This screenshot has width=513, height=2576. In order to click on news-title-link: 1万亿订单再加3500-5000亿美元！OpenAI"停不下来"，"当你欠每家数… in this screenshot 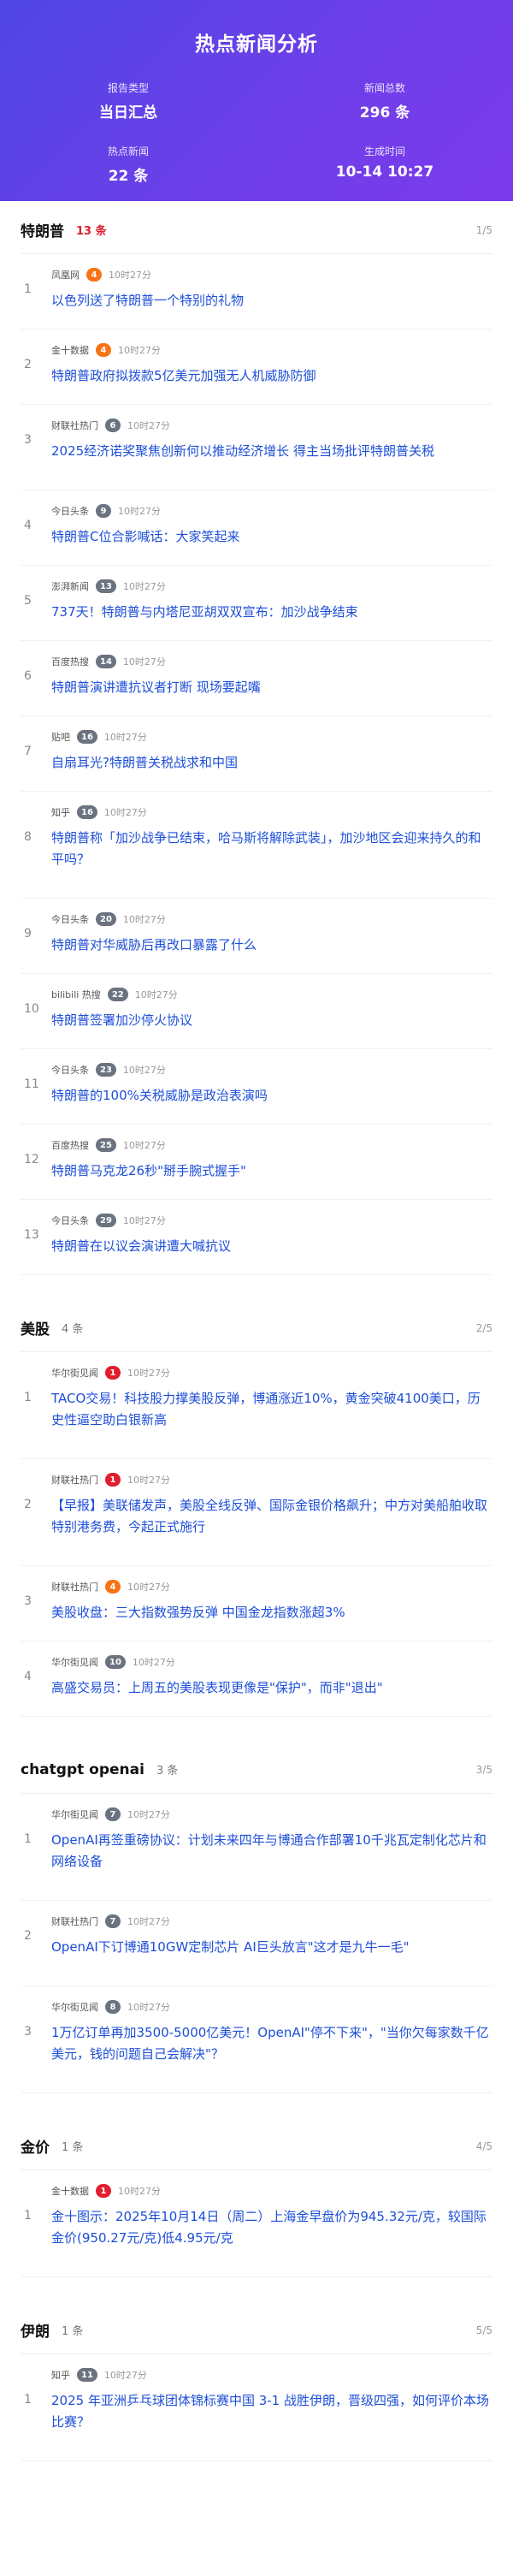, I will do `click(271, 2043)`.